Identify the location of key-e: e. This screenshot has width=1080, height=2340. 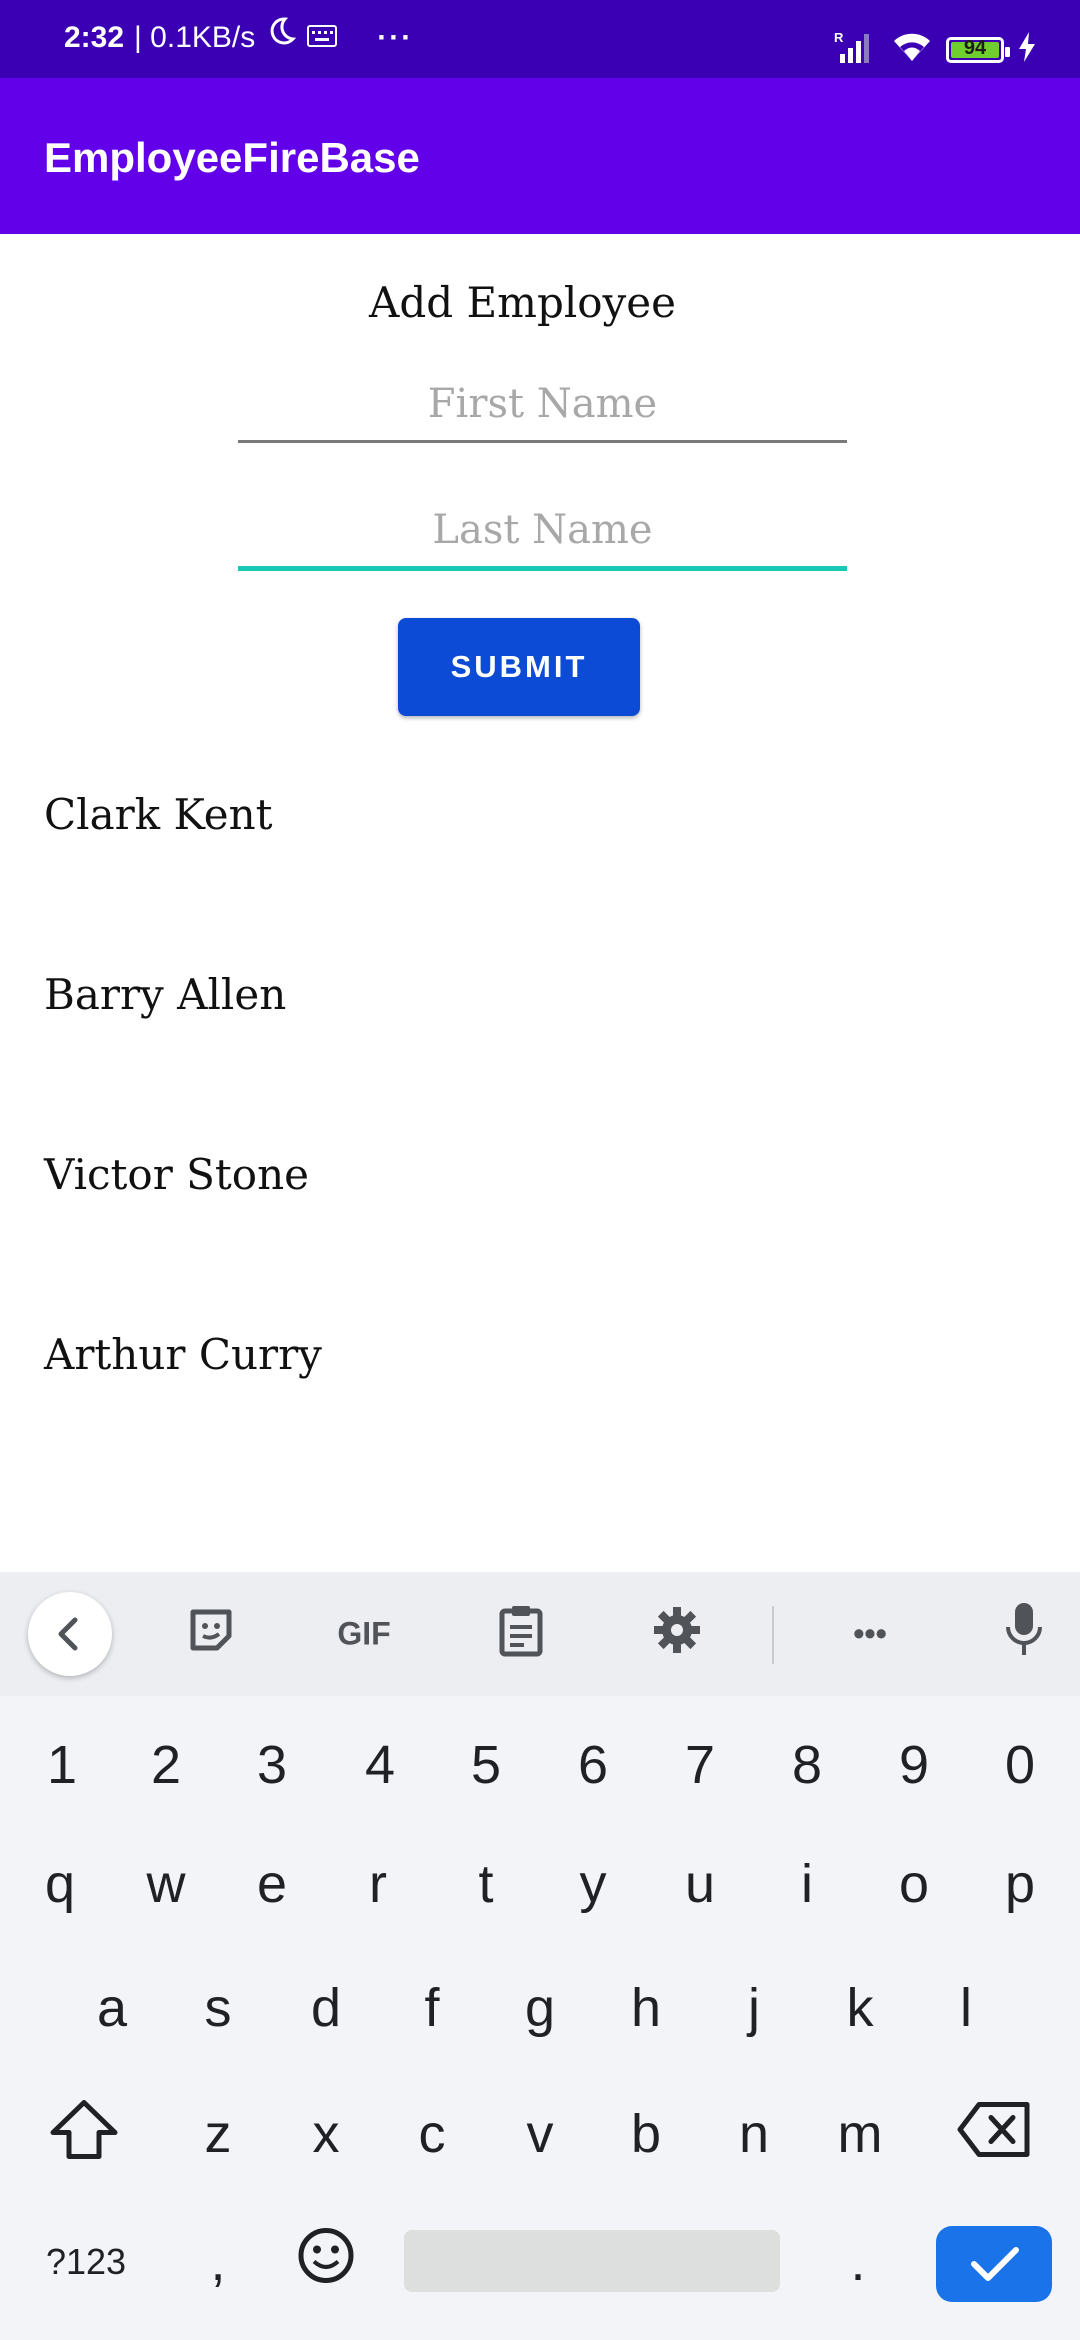
(272, 1884).